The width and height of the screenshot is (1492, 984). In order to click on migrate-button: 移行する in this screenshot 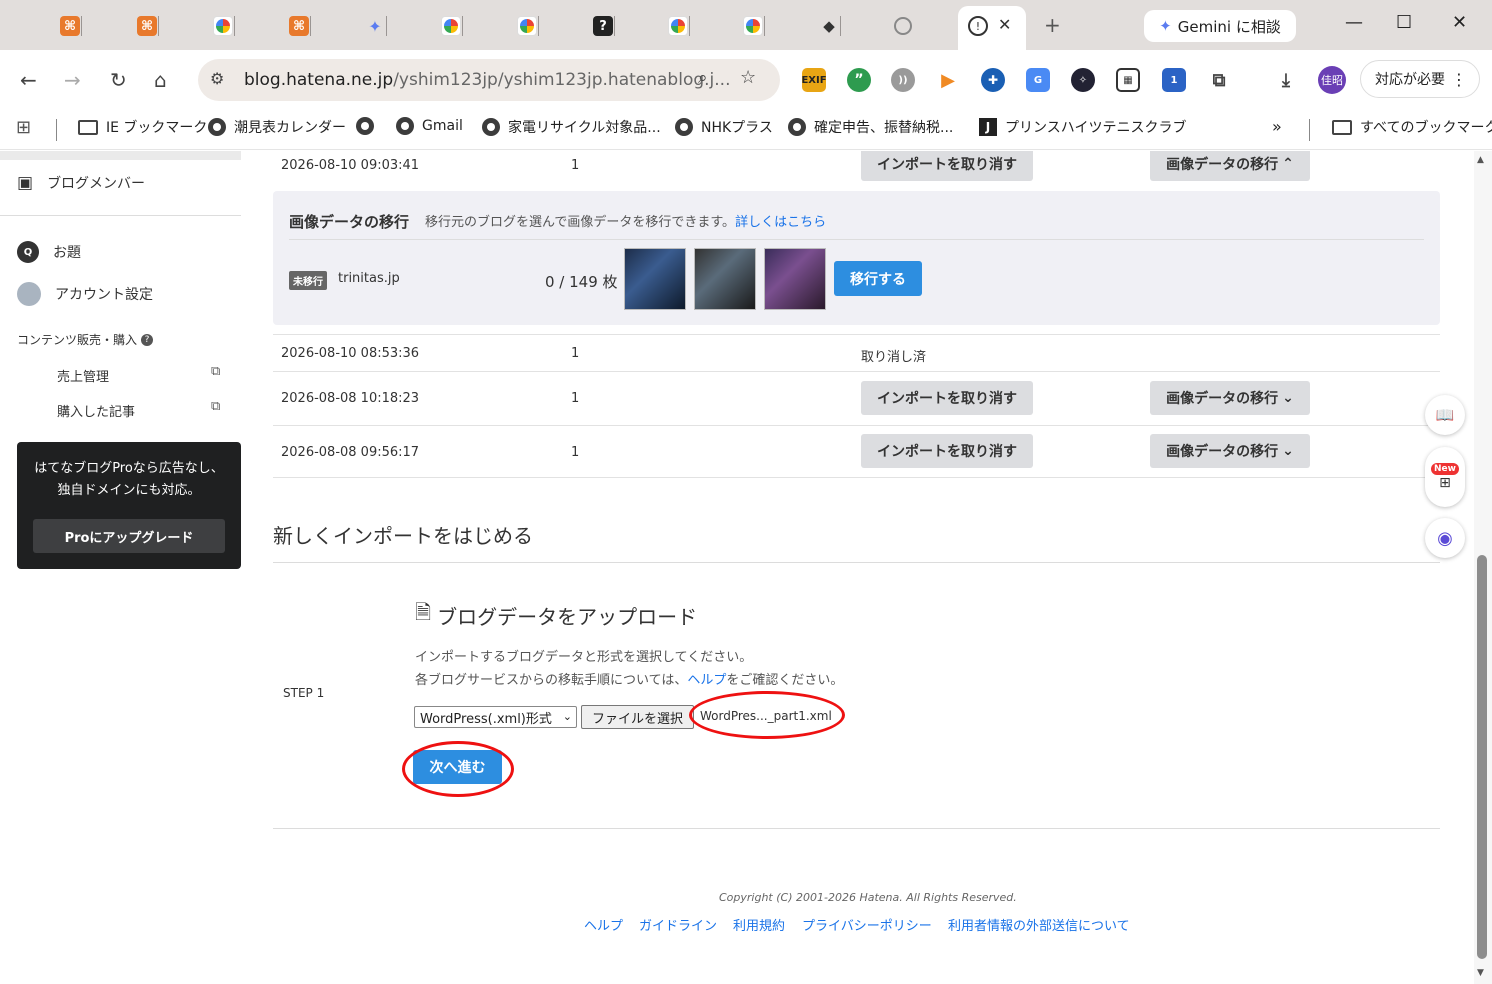, I will do `click(878, 278)`.